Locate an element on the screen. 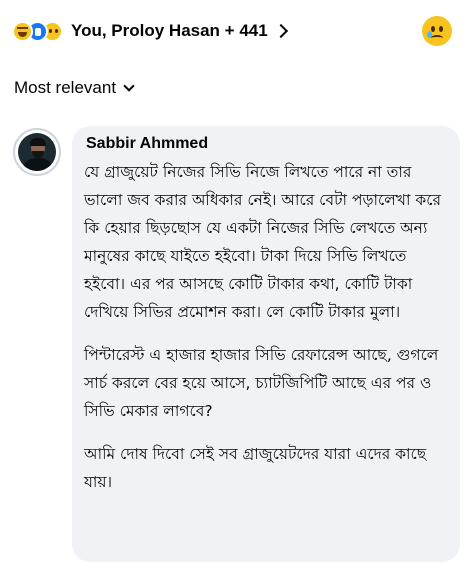  my-reaction-button is located at coordinates (437, 31).